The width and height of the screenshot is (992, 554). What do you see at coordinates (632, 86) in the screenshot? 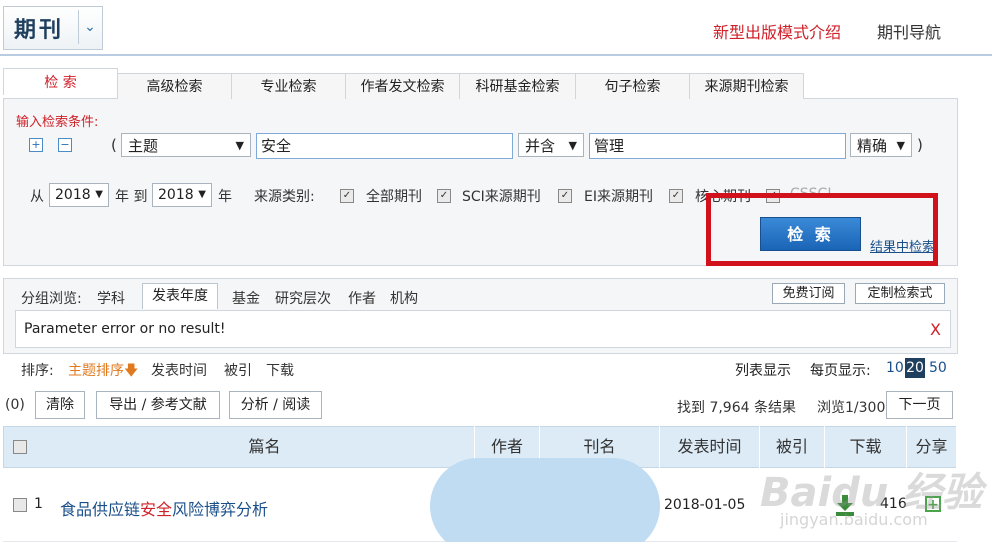
I see `tab-sentence: 句子检索` at bounding box center [632, 86].